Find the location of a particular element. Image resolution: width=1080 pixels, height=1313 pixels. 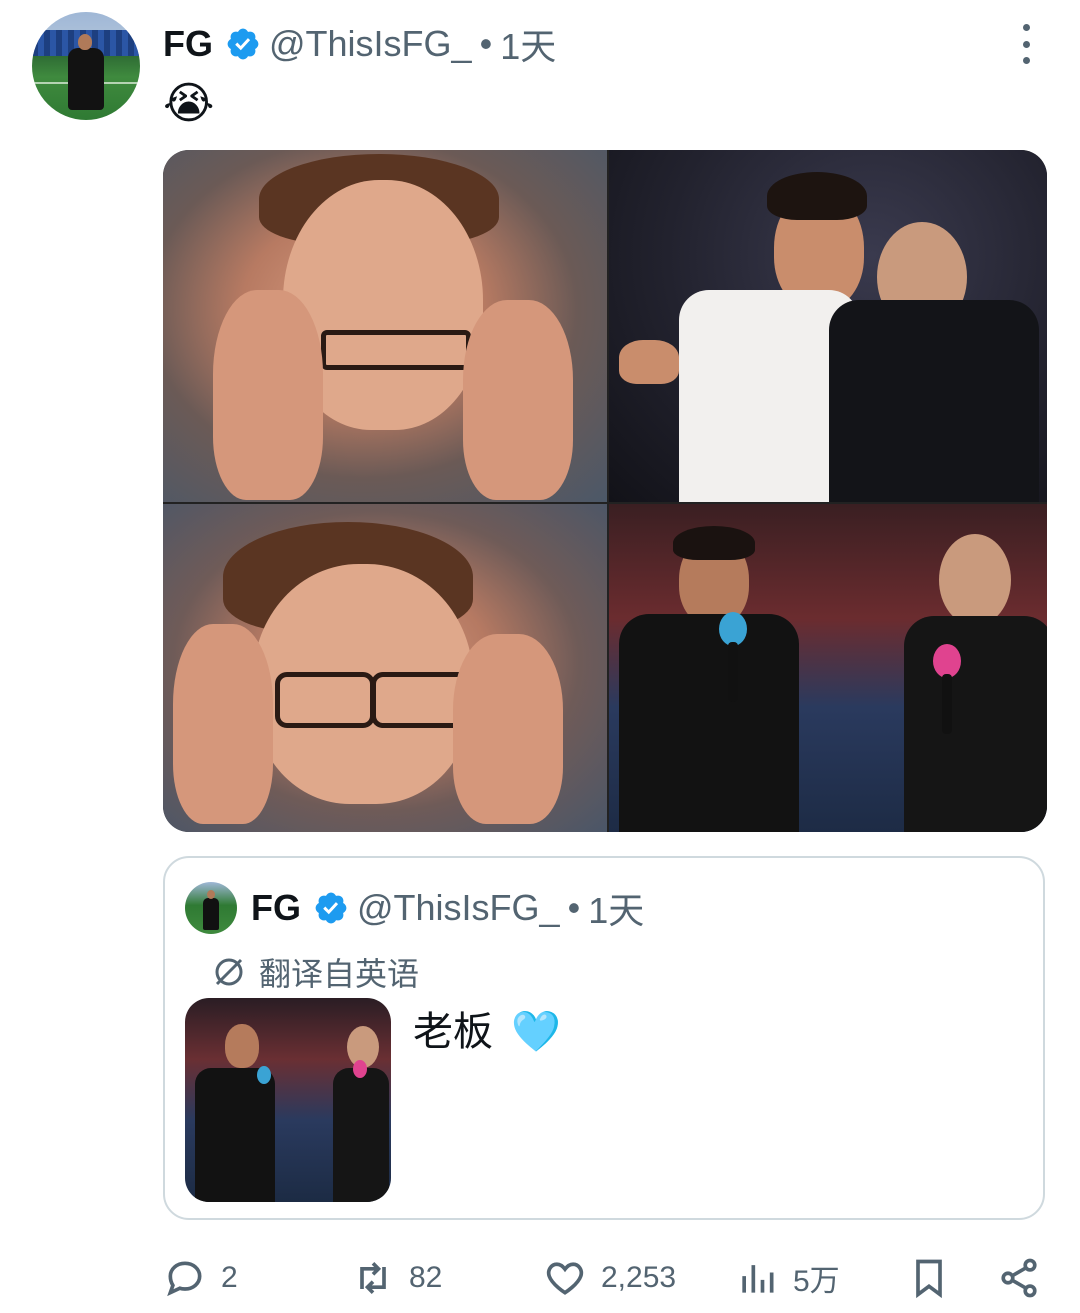

face-shape is located at coordinates (242, 1046).